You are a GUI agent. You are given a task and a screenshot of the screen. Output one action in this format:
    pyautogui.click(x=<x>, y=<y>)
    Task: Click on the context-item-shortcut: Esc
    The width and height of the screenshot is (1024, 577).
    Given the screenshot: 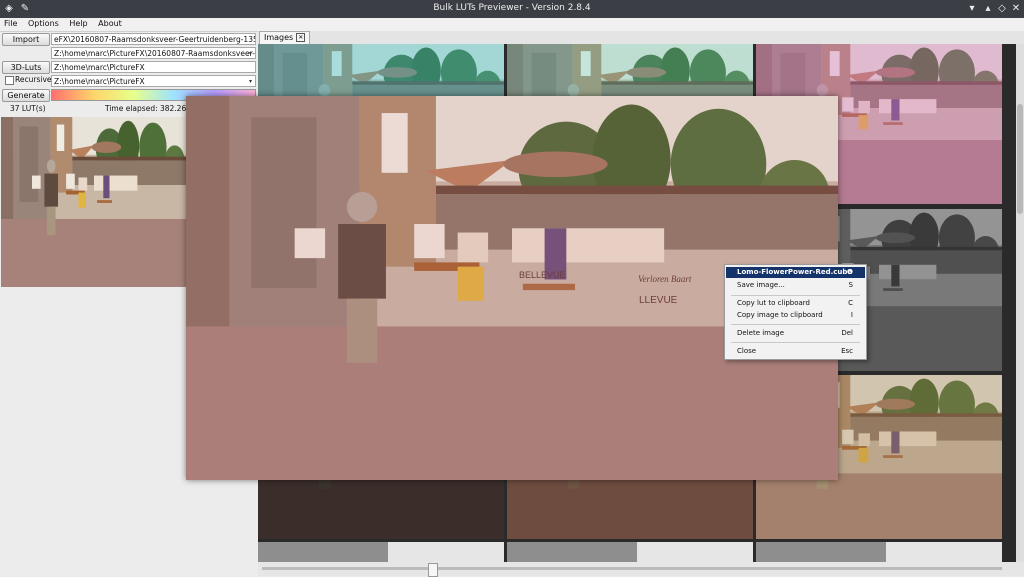 What is the action you would take?
    pyautogui.click(x=847, y=351)
    